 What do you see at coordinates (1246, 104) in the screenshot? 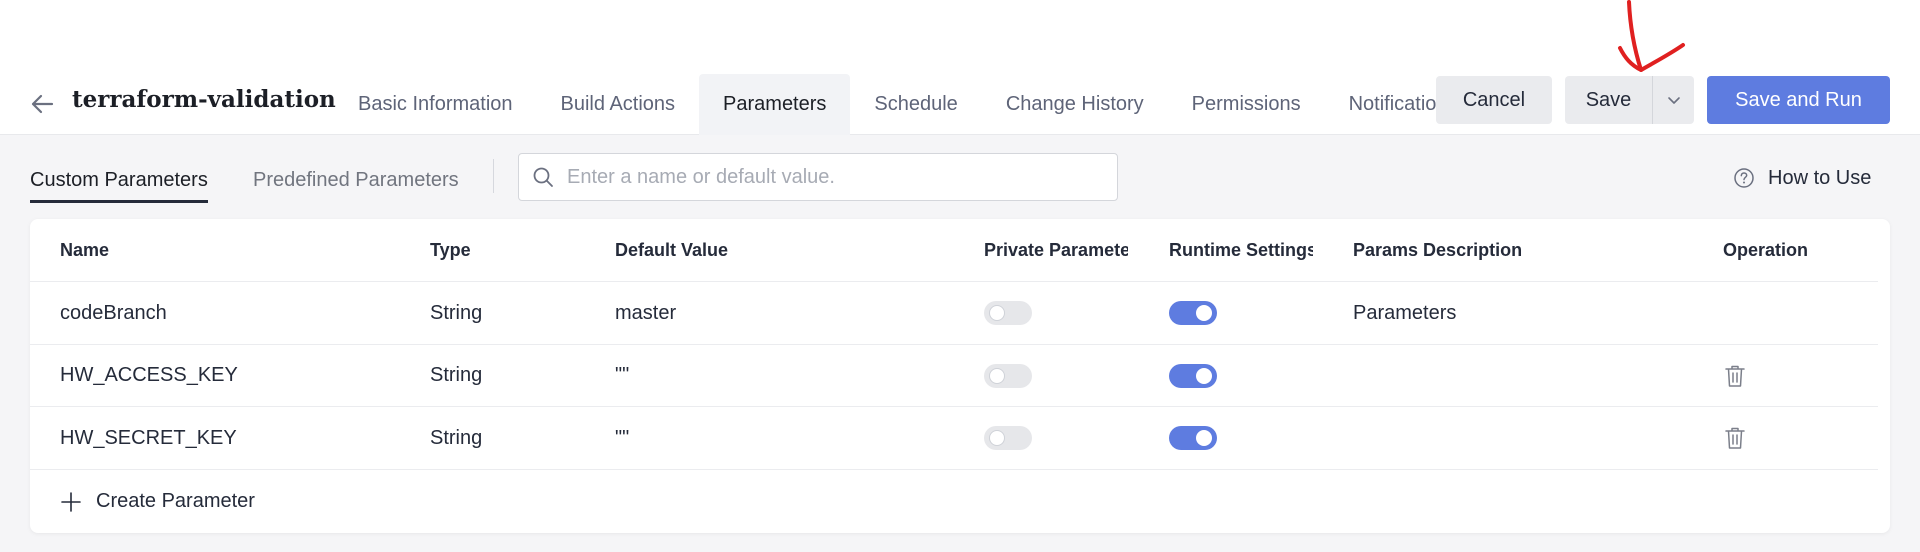
I see `tab-permissions: Permissions` at bounding box center [1246, 104].